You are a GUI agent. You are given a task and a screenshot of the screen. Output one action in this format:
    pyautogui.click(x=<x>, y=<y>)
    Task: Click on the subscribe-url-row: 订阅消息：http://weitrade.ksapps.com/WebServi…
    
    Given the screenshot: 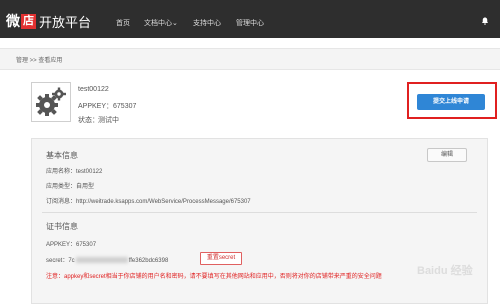 What is the action you would take?
    pyautogui.click(x=148, y=202)
    